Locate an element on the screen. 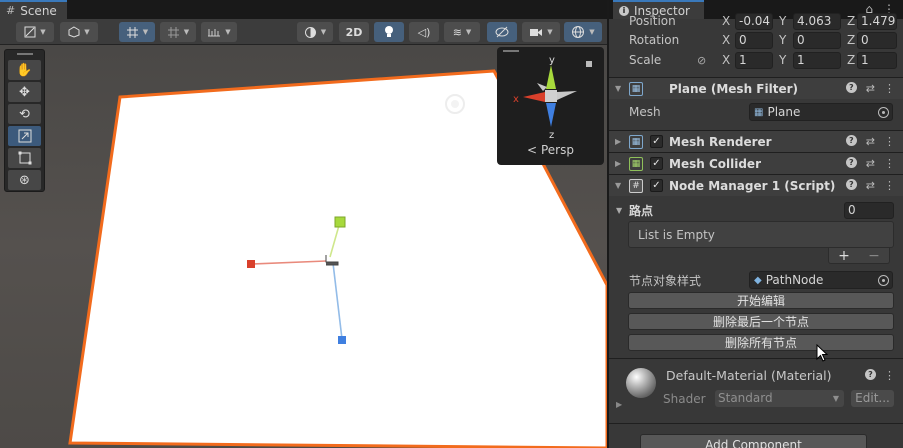 This screenshot has width=903, height=448. position-y-field: 4.063 is located at coordinates (817, 21).